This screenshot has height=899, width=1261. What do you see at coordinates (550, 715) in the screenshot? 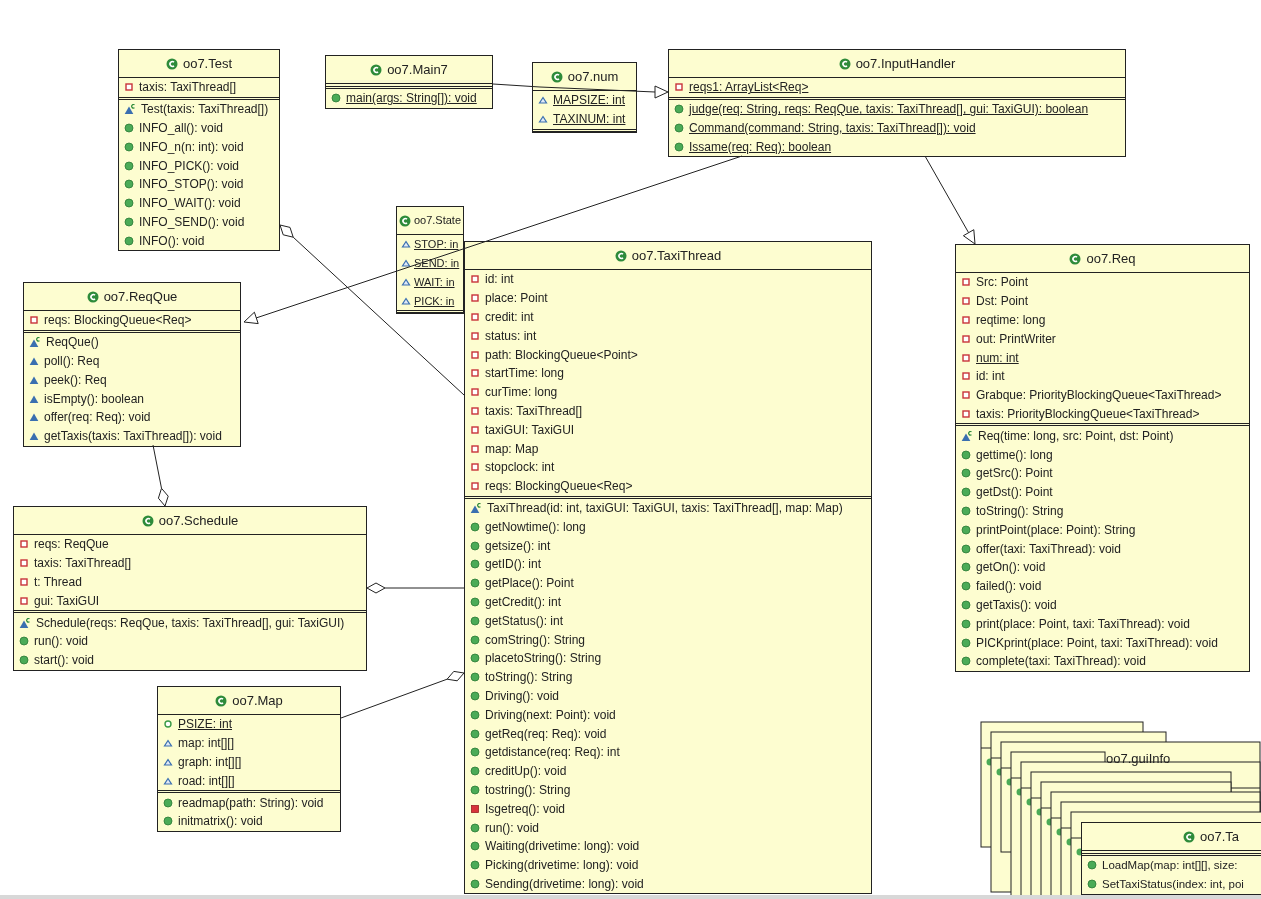
I see `method-label: Driving(next: Point): void` at bounding box center [550, 715].